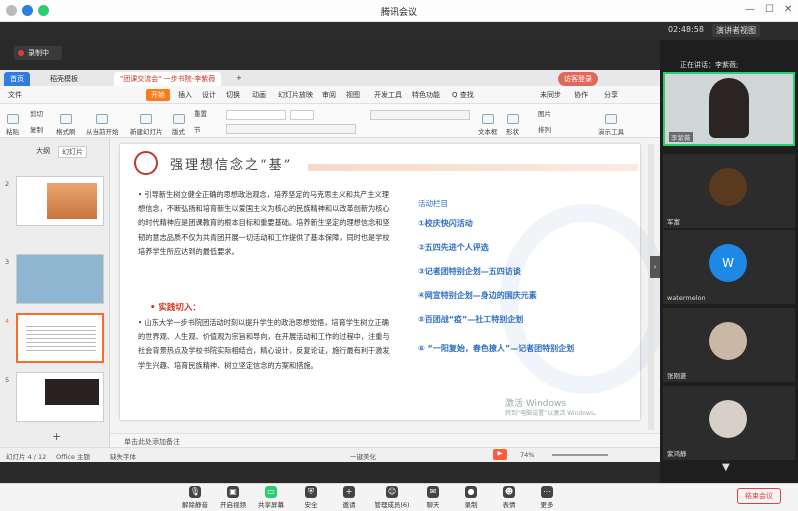  What do you see at coordinates (388, 95) in the screenshot?
I see `menu-developer: 开发工具` at bounding box center [388, 95].